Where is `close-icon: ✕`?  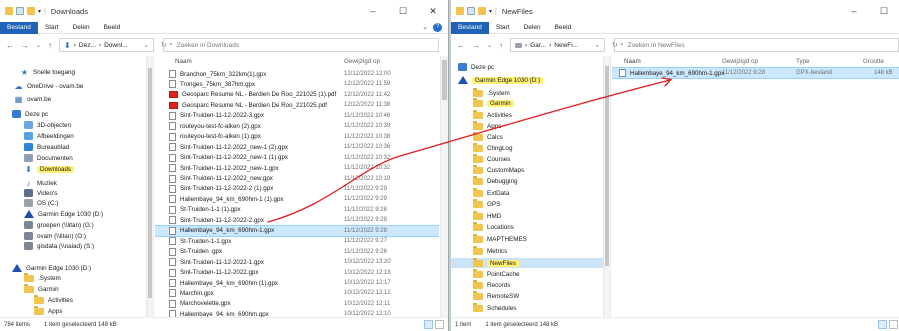 close-icon: ✕ is located at coordinates (433, 11).